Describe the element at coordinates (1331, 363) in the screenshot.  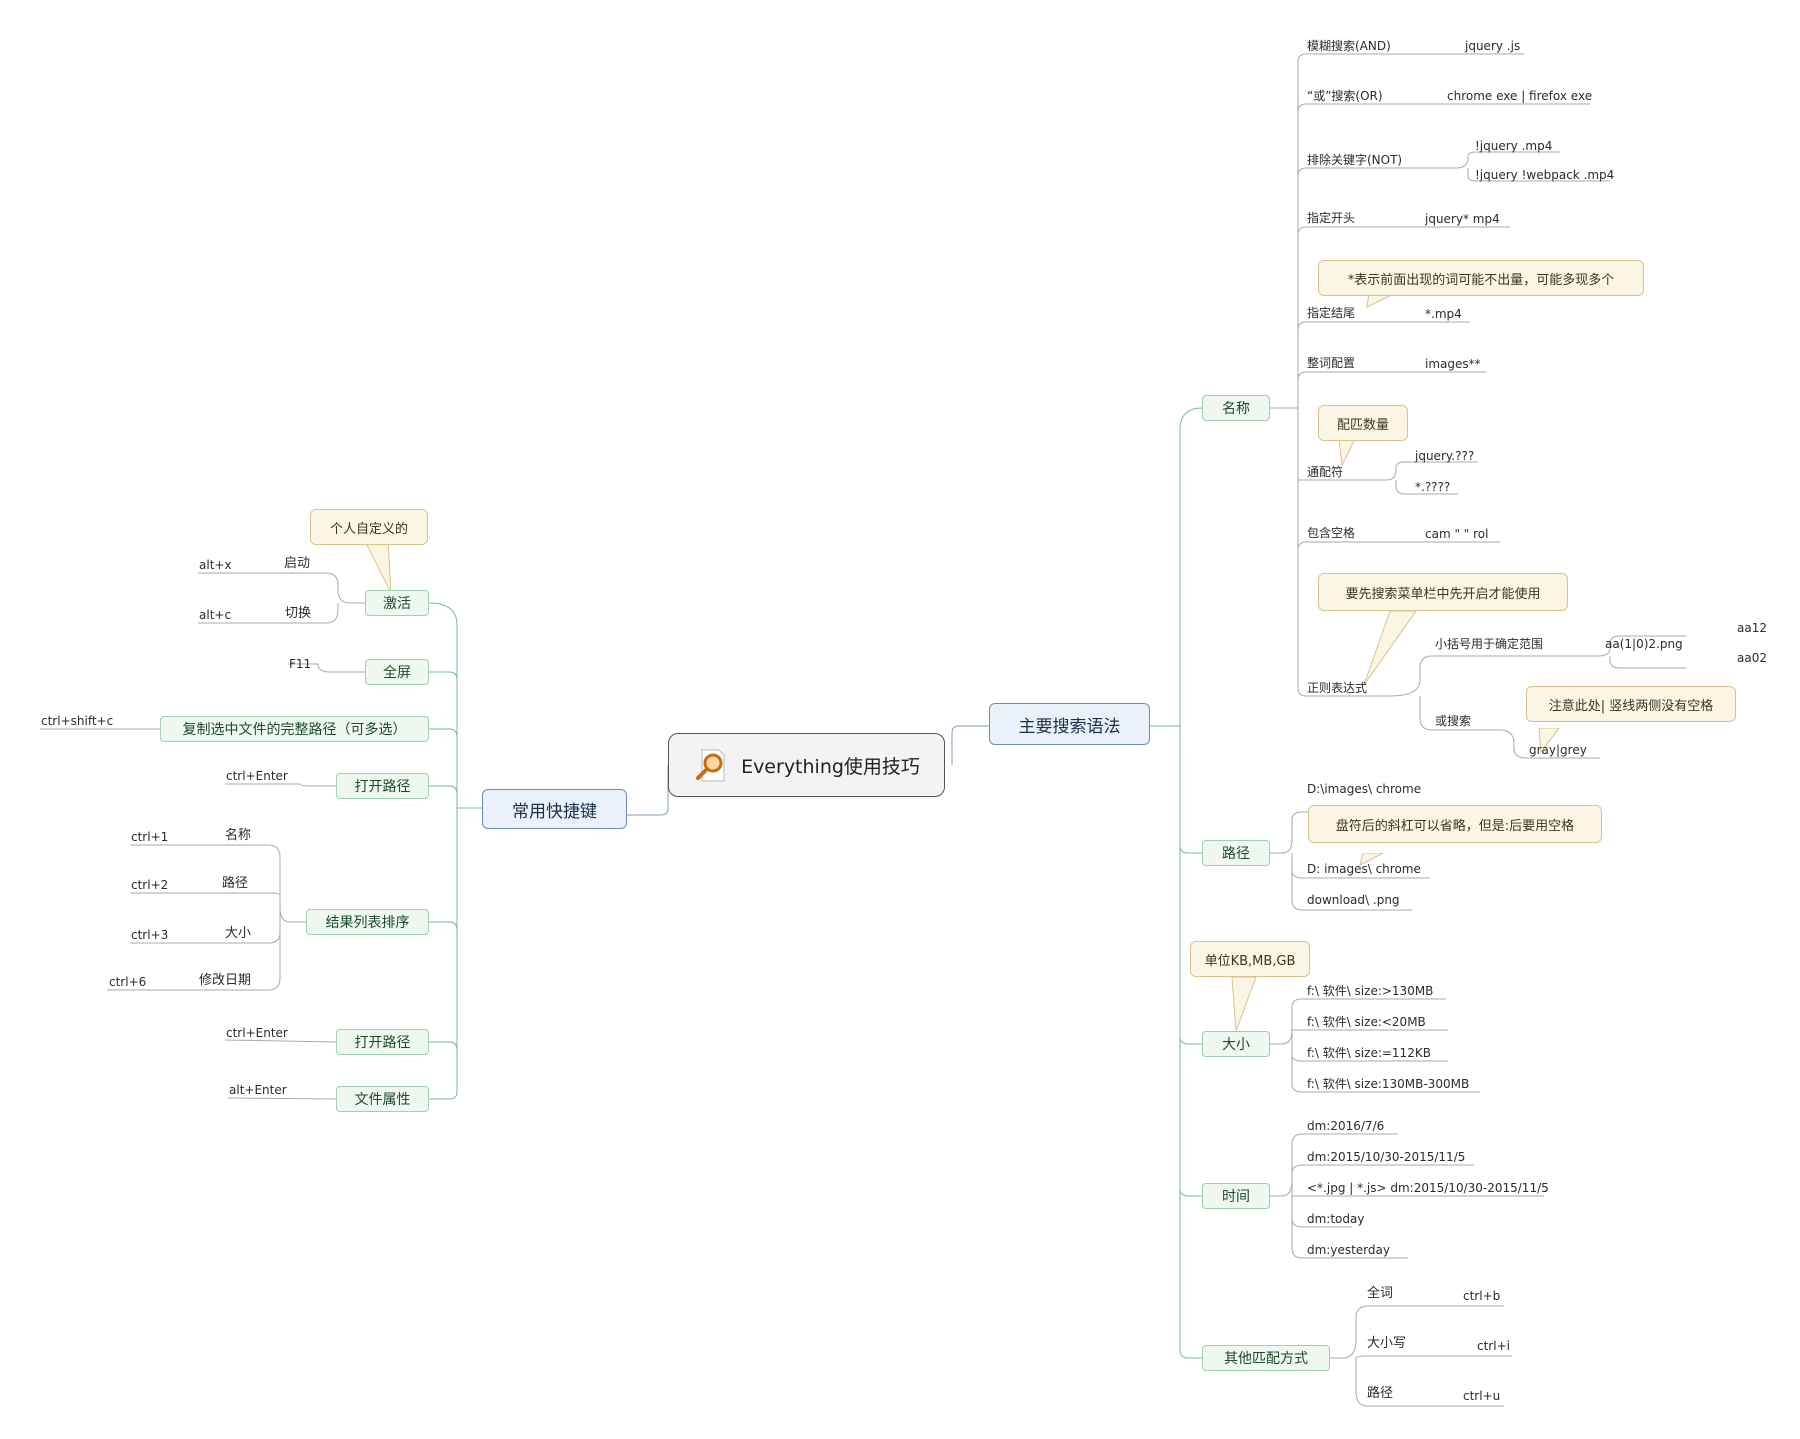
I see `syntax-label: 整词配置` at that location.